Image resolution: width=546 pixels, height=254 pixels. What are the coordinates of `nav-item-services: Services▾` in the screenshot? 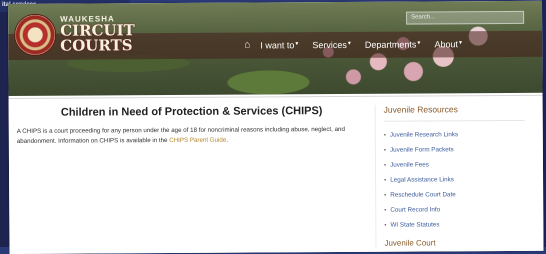 It's located at (331, 44).